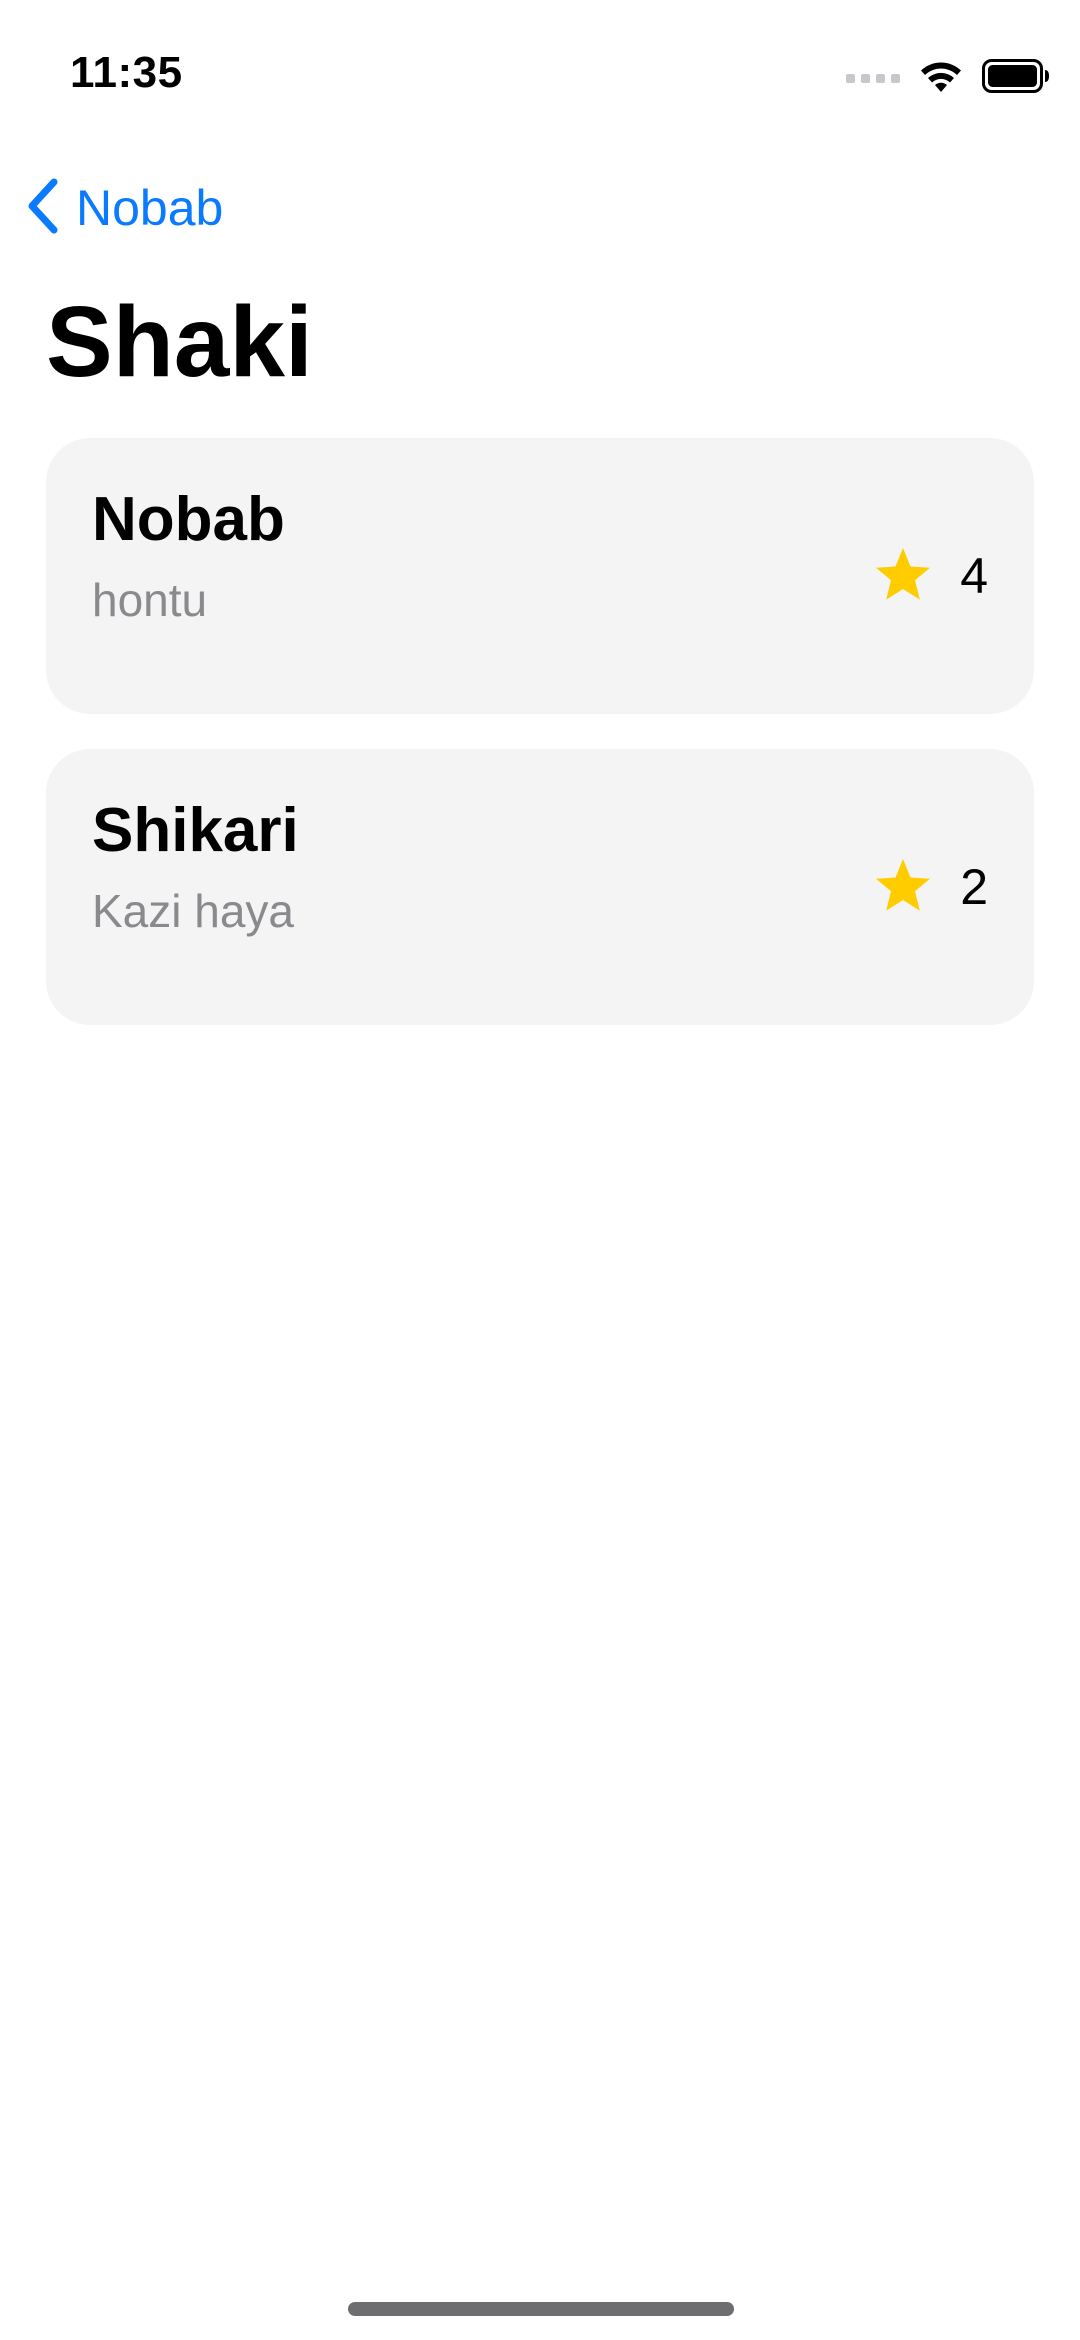 The height and width of the screenshot is (2340, 1080). Describe the element at coordinates (126, 72) in the screenshot. I see `status-time: 11:35` at that location.